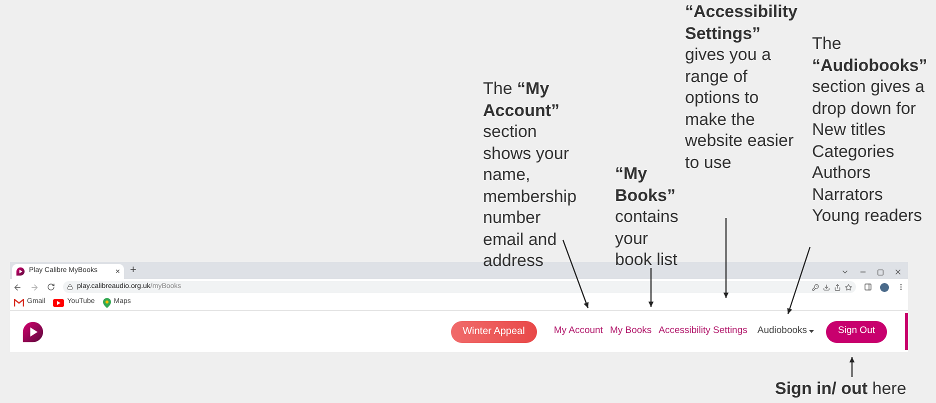 The image size is (936, 403). What do you see at coordinates (631, 331) in the screenshot?
I see `nav-link: My Books` at bounding box center [631, 331].